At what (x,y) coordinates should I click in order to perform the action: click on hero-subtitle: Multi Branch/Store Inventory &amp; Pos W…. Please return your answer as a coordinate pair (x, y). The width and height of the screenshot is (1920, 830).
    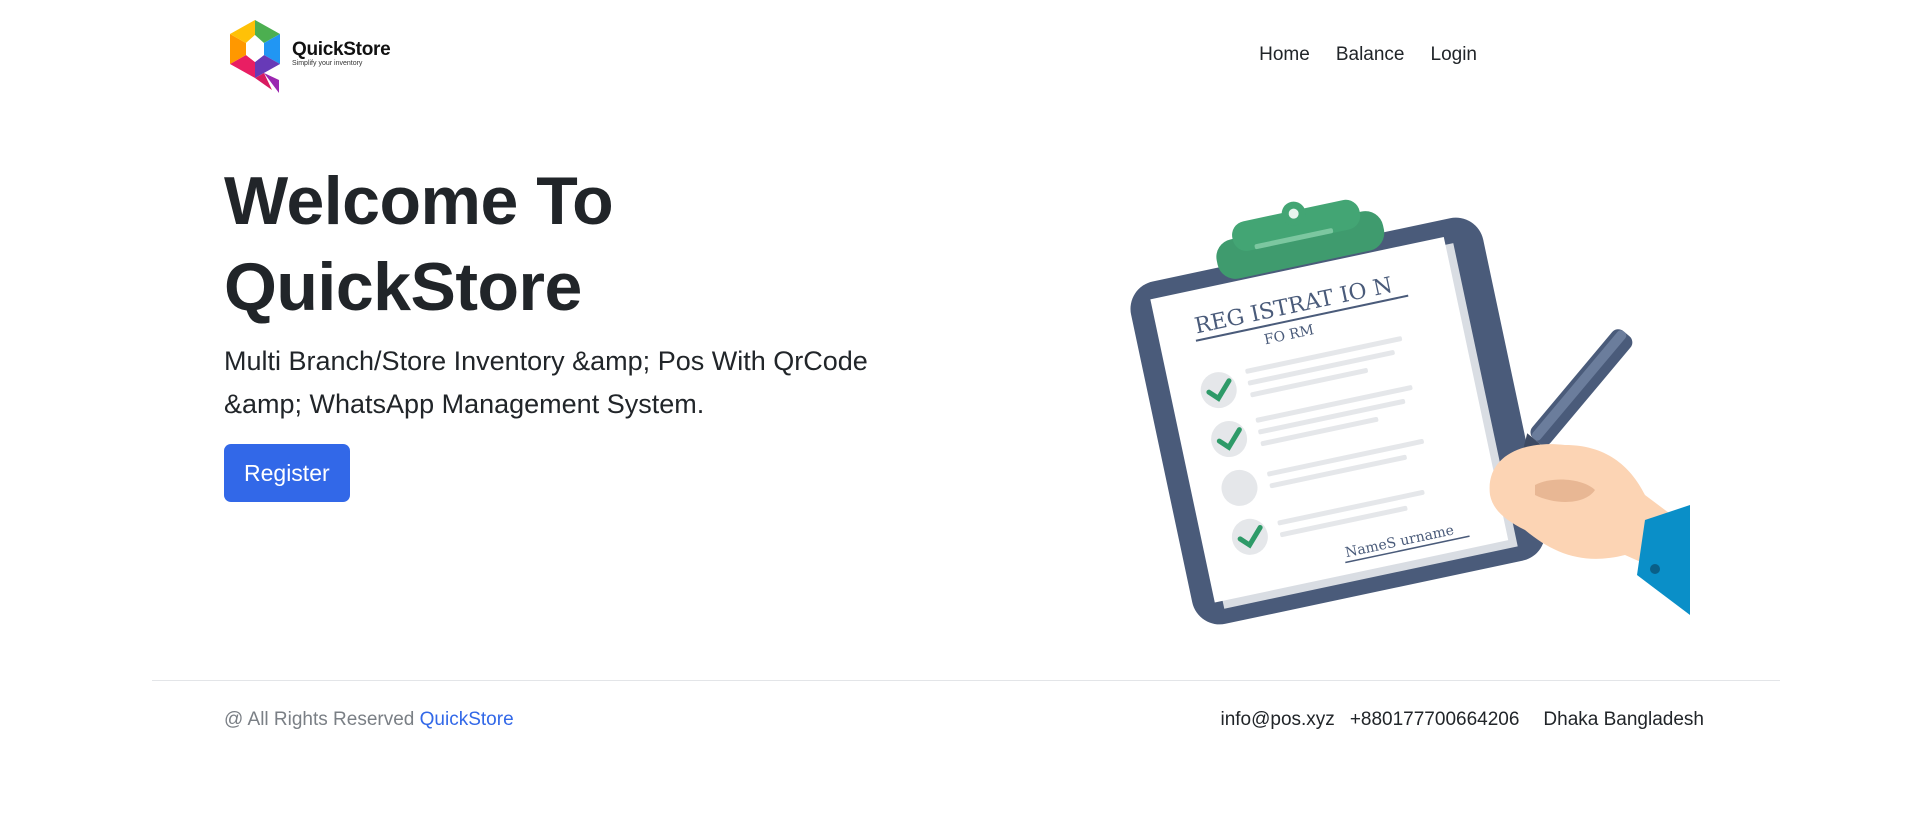
    Looking at the image, I should click on (584, 383).